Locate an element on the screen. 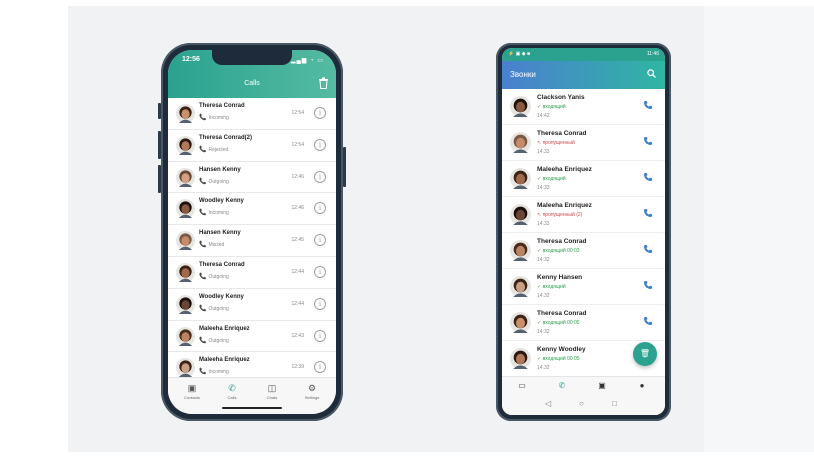  status-icons-left: ⚡ ▣ ◆ ■ is located at coordinates (519, 54).